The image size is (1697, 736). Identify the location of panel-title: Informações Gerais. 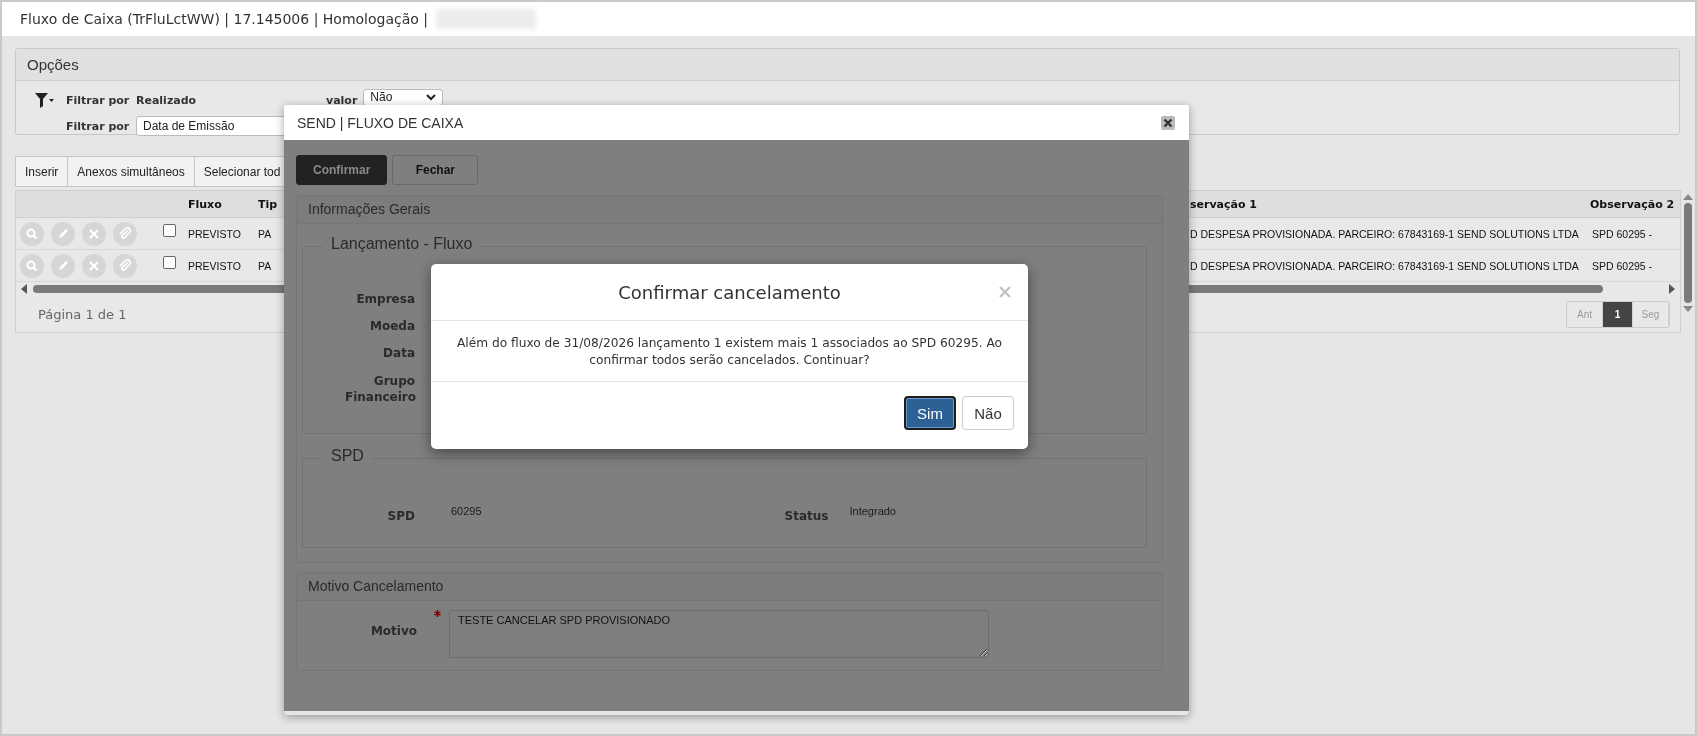
(729, 210).